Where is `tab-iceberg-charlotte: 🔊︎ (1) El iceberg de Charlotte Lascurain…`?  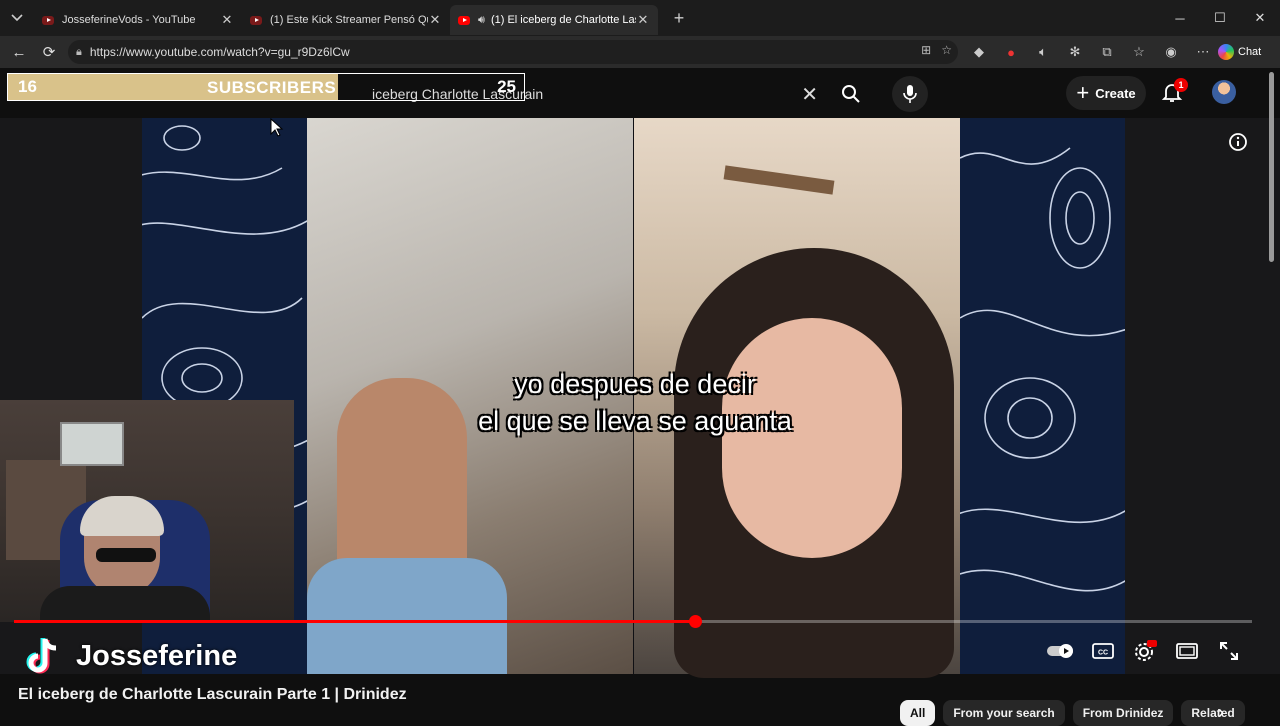
tab-iceberg-charlotte: 🔊︎ (1) El iceberg de Charlotte Lascurain… is located at coordinates (554, 20).